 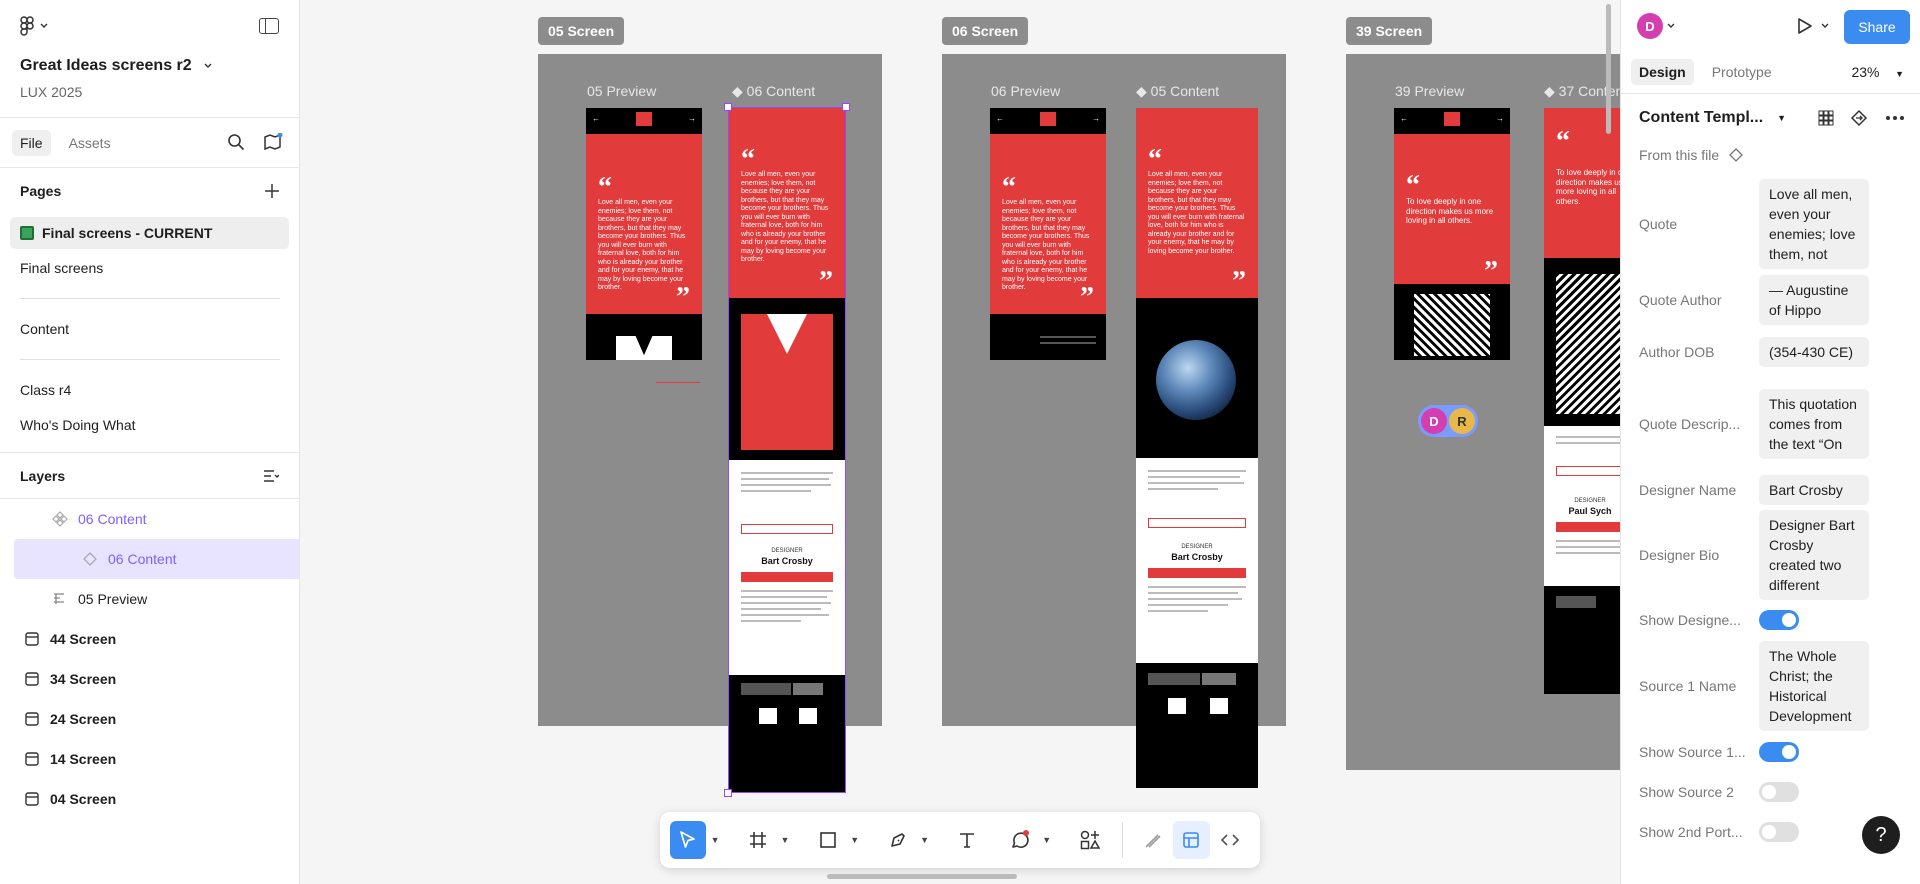 What do you see at coordinates (1877, 72) in the screenshot?
I see `zoom-dropdown: 23% ▼` at bounding box center [1877, 72].